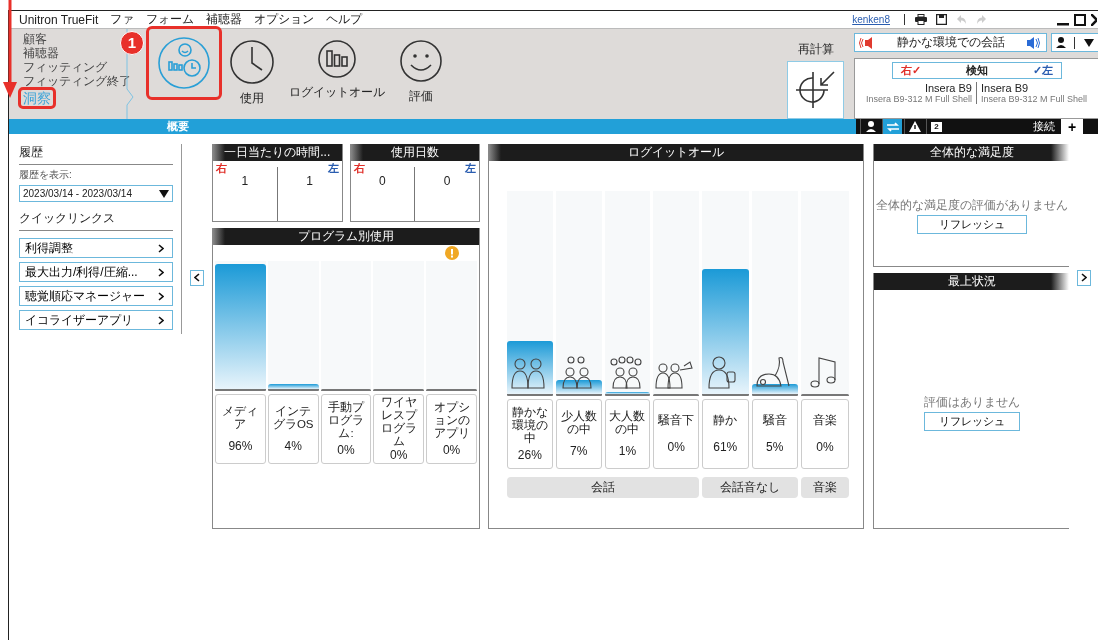 This screenshot has height=640, width=1098. What do you see at coordinates (627, 423) in the screenshot?
I see `situation-name: 大人数の中` at bounding box center [627, 423].